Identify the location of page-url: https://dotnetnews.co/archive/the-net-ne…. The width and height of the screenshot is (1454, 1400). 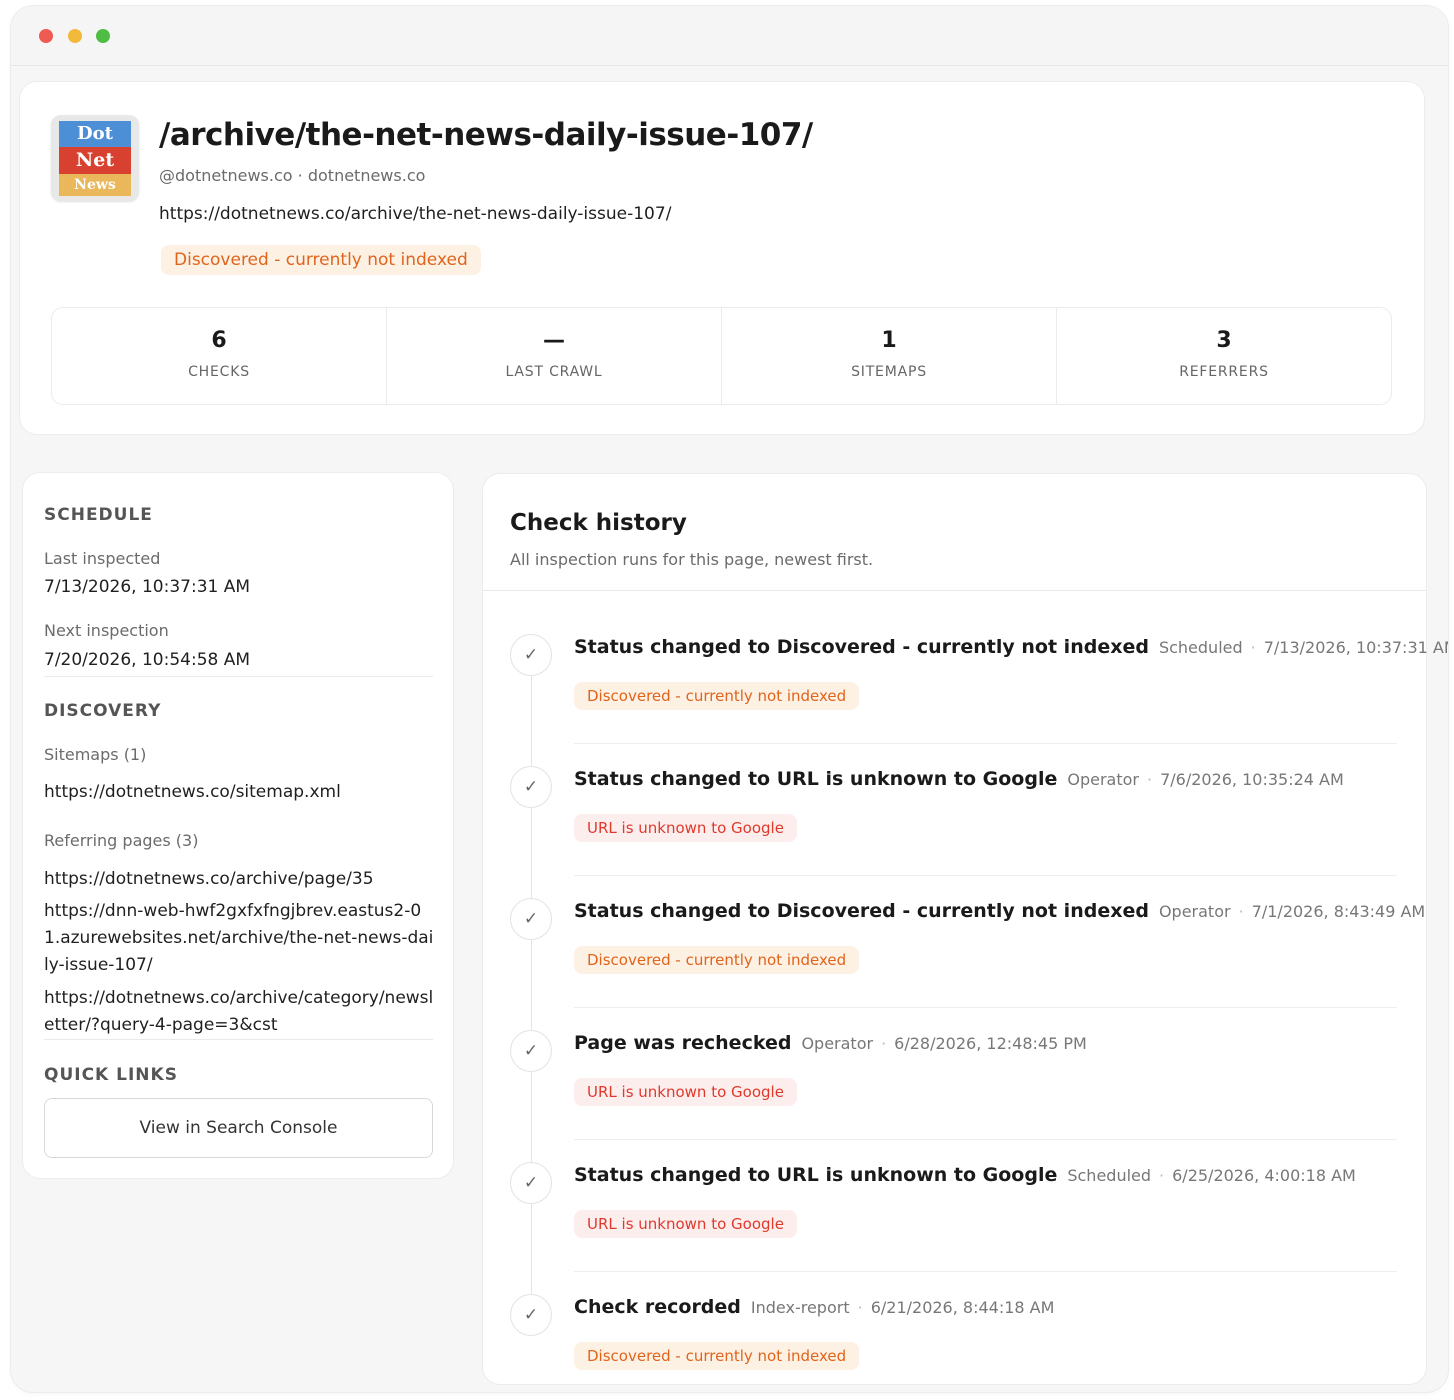
(415, 214).